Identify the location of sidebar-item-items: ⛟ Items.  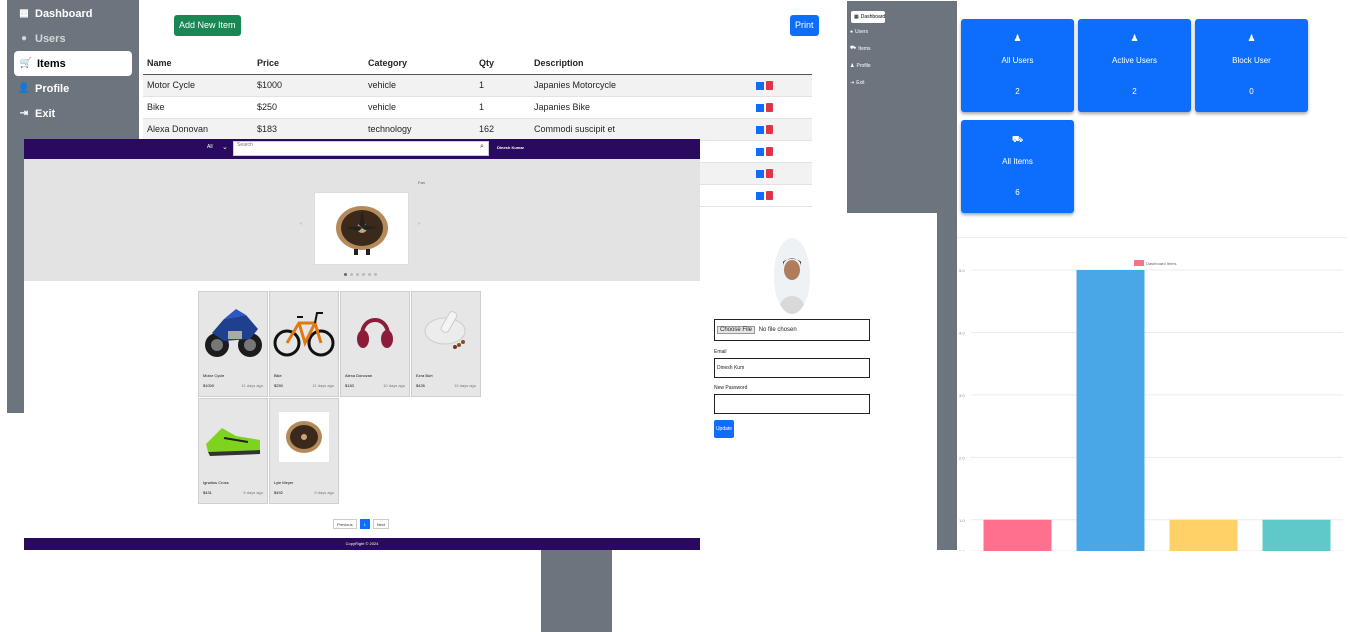
(902, 48).